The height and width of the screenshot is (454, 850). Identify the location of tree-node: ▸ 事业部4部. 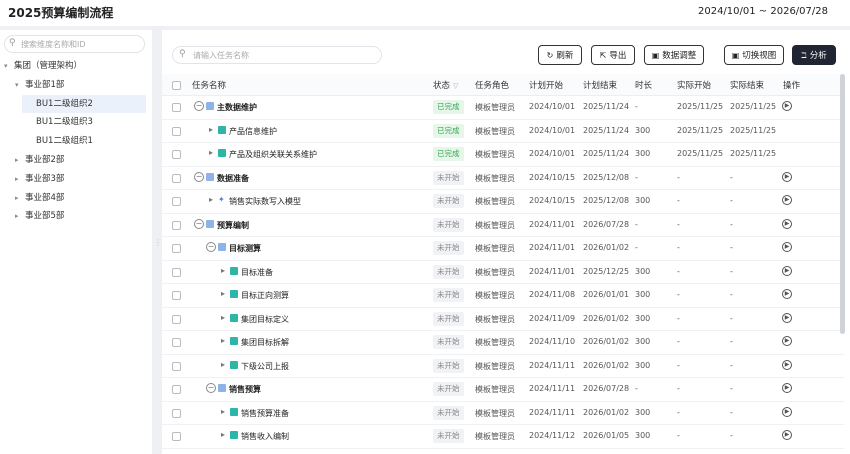
(75, 198).